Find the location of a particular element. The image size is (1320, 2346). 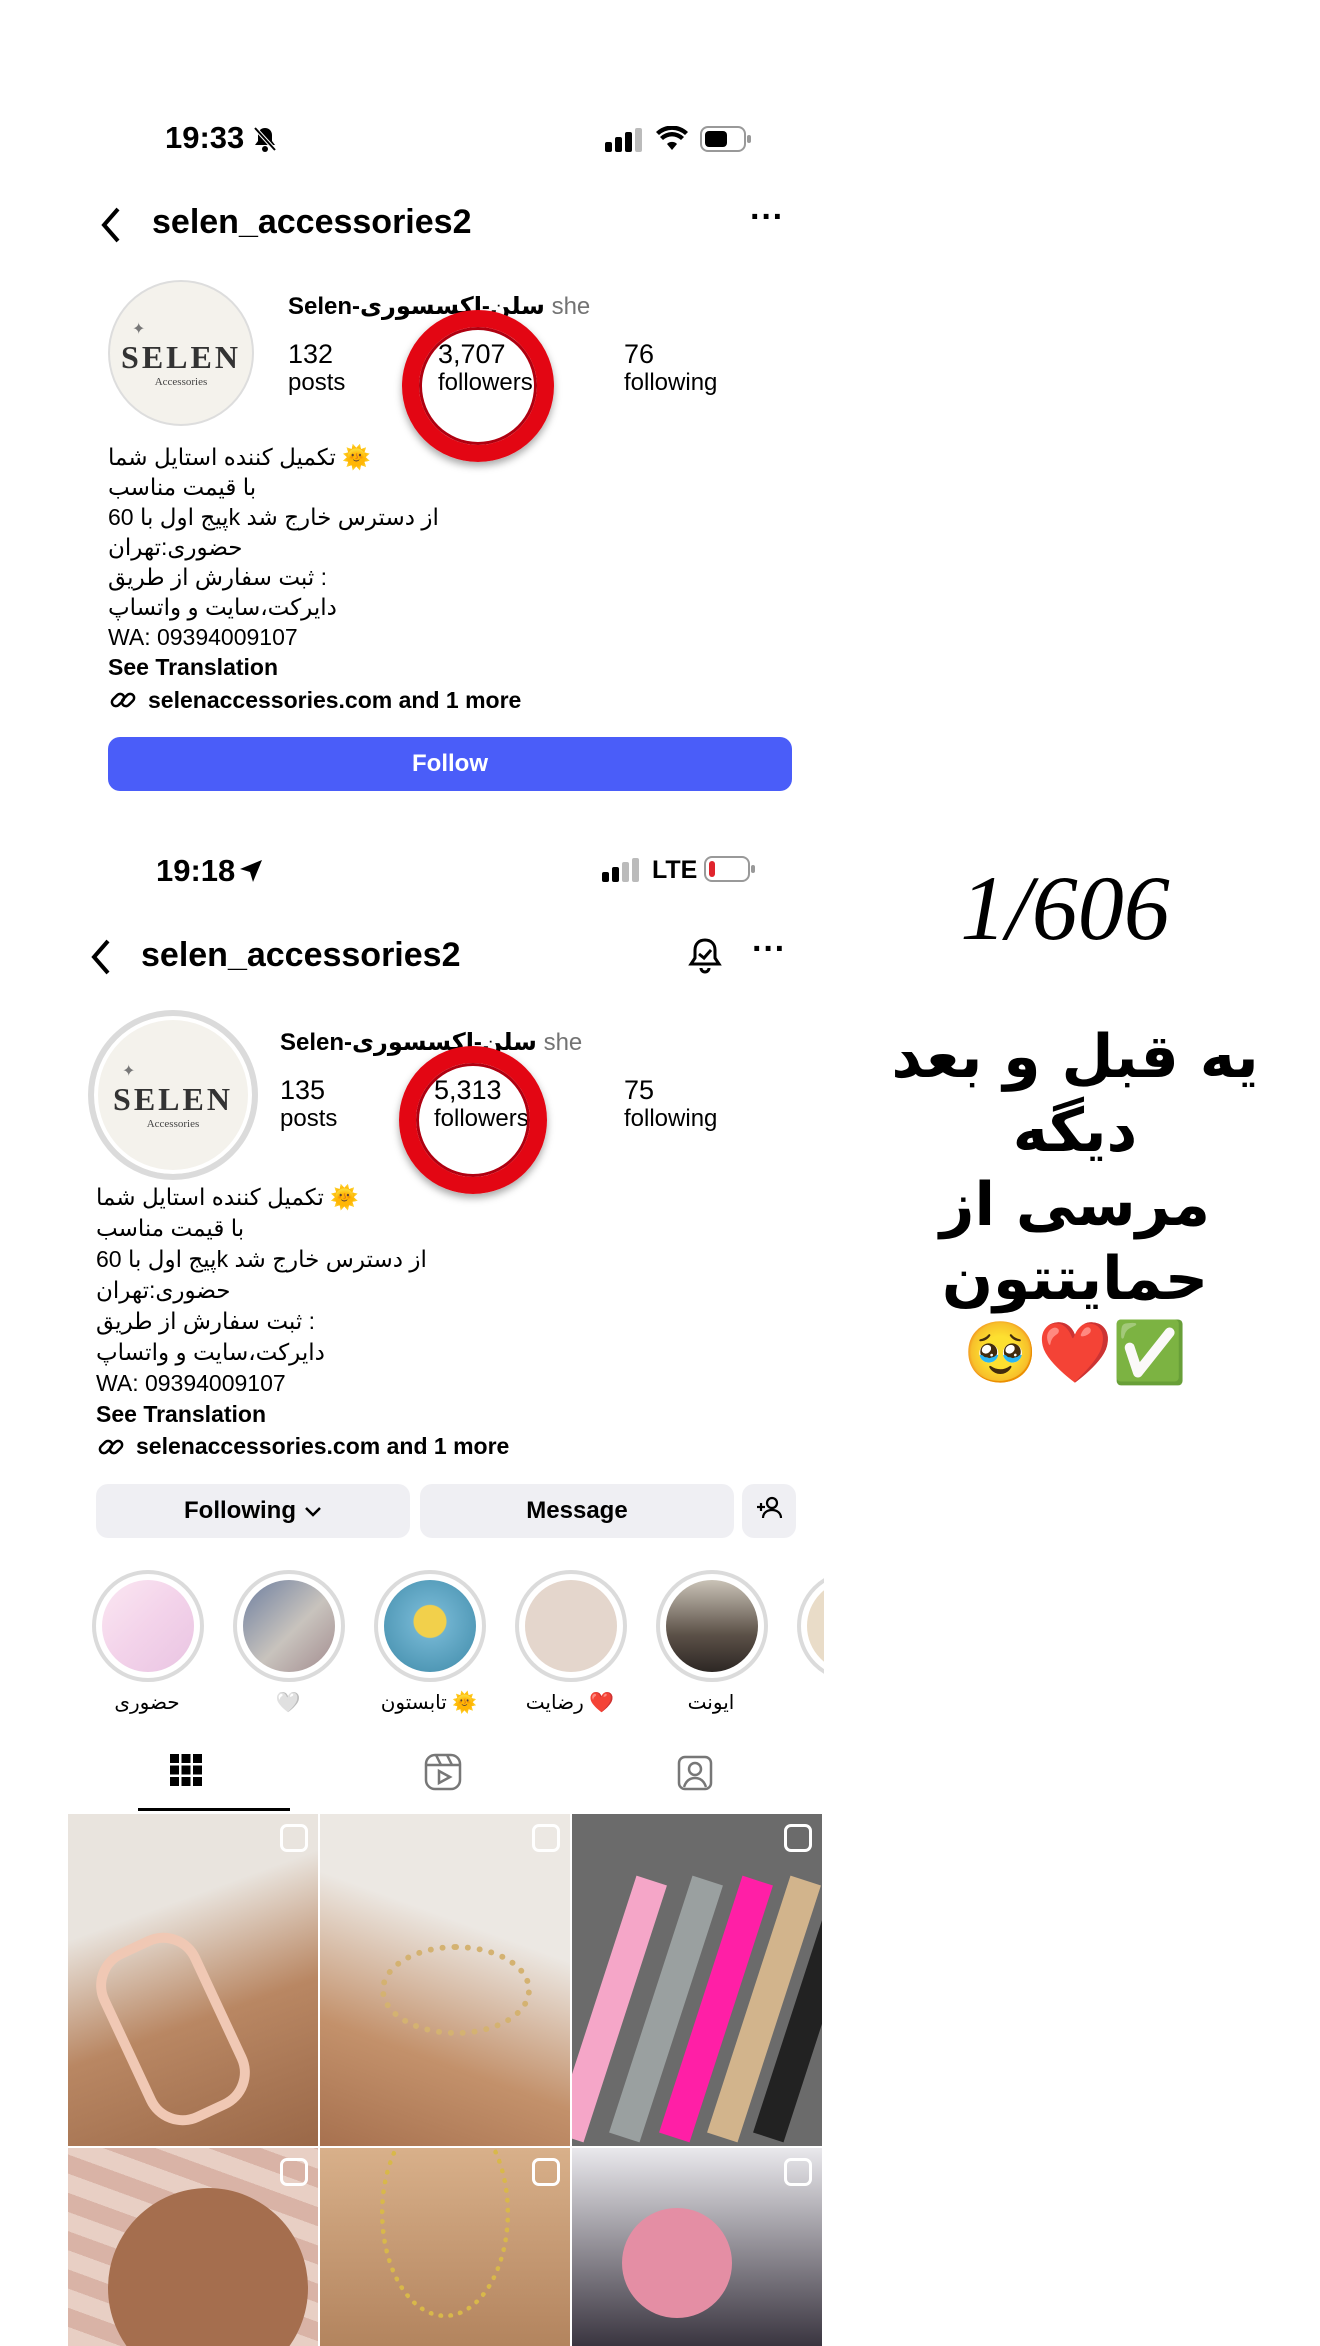

follow-button: Follow is located at coordinates (450, 764).